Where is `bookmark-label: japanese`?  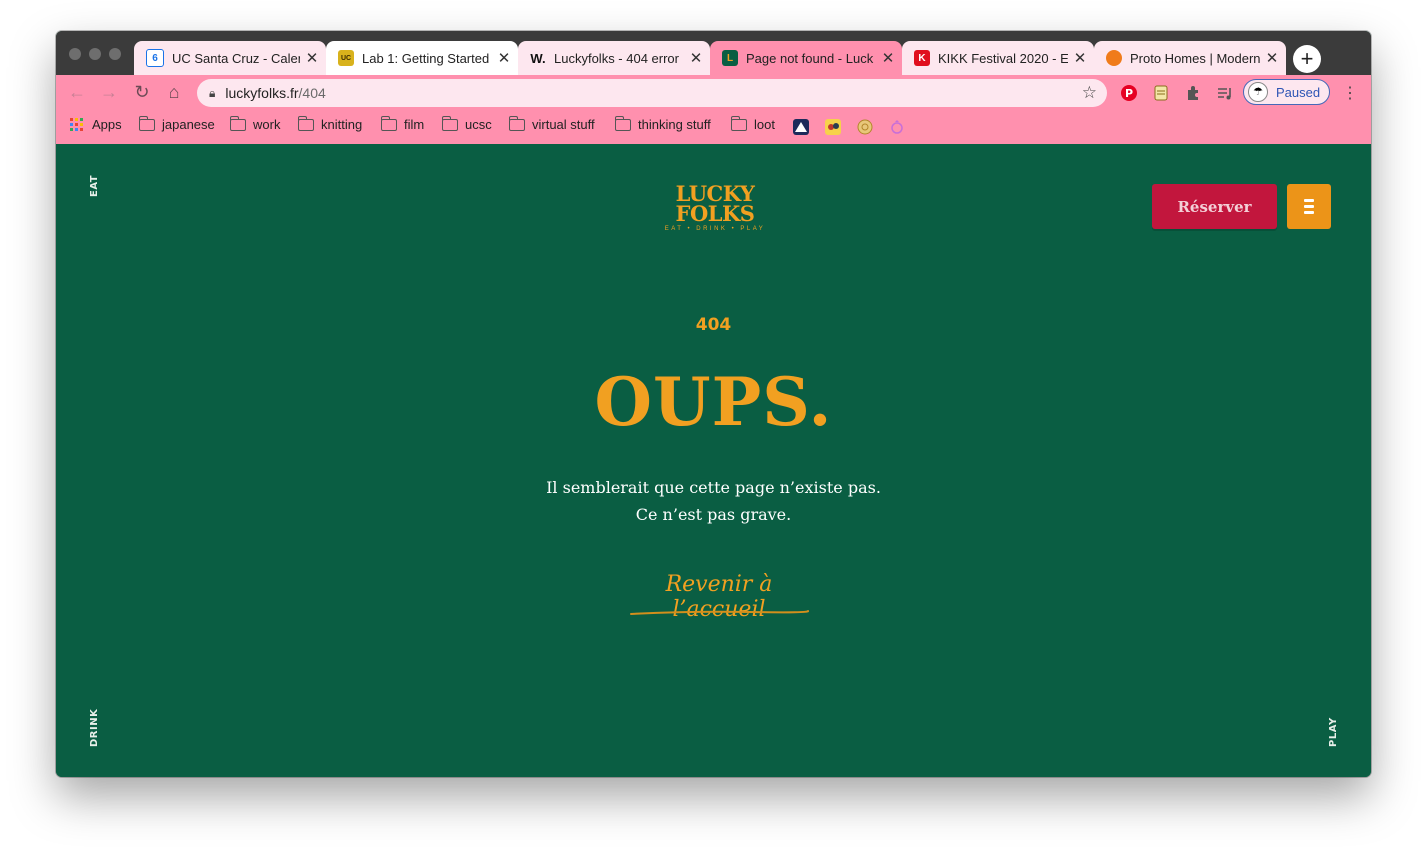 bookmark-label: japanese is located at coordinates (188, 124).